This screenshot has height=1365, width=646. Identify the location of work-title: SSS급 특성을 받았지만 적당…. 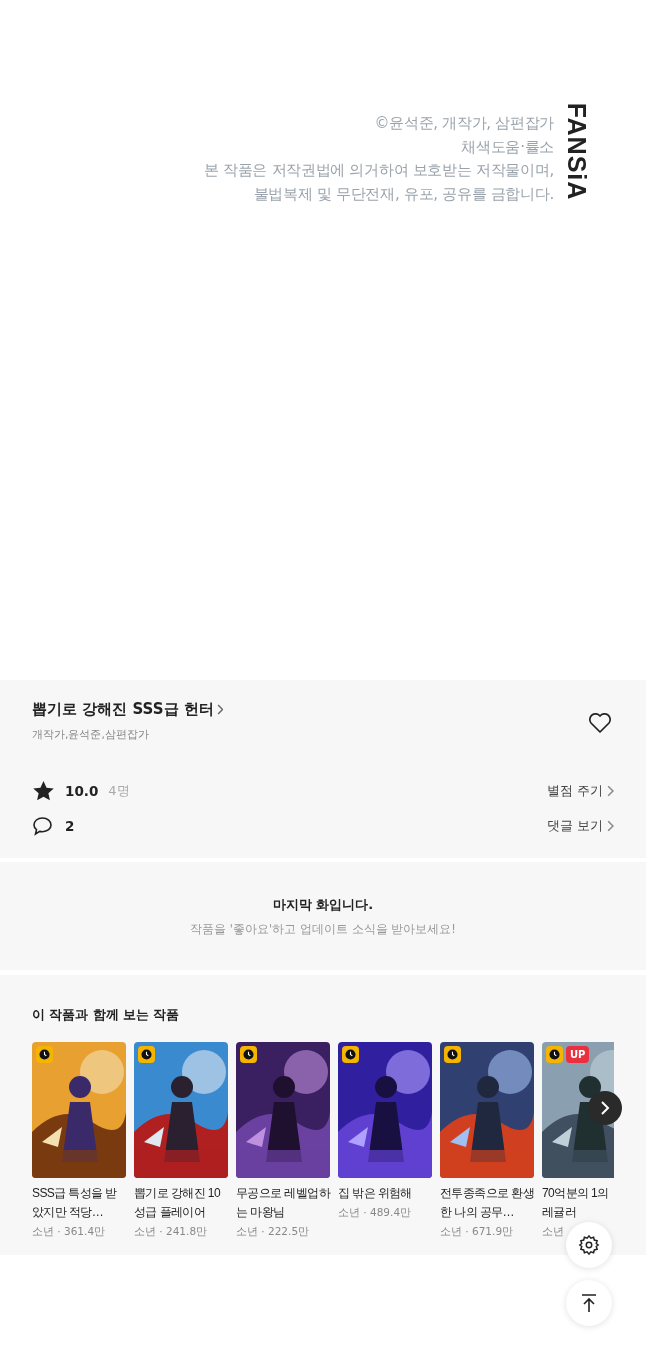
(75, 1203).